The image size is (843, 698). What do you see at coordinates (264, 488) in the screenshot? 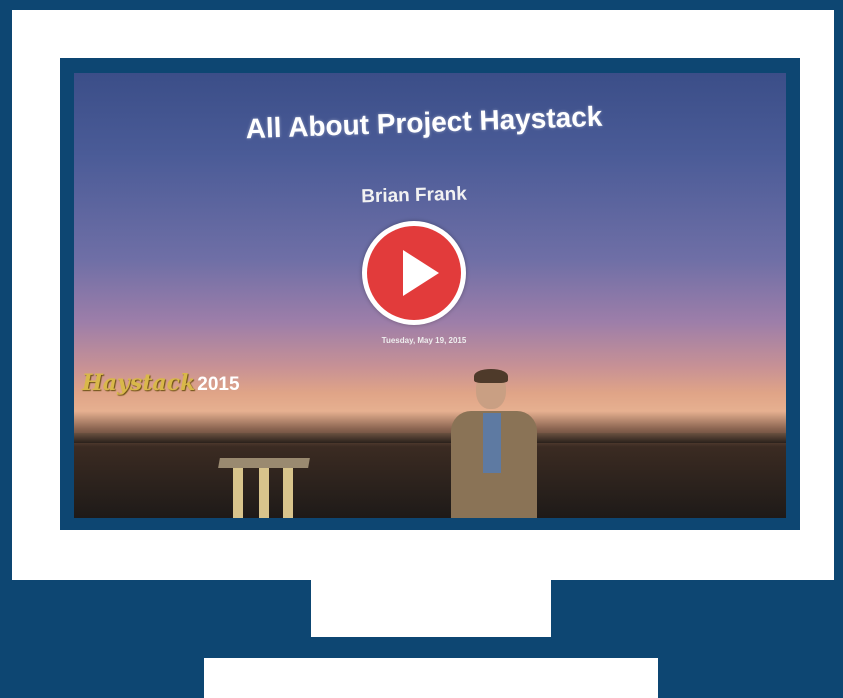
I see `podium` at bounding box center [264, 488].